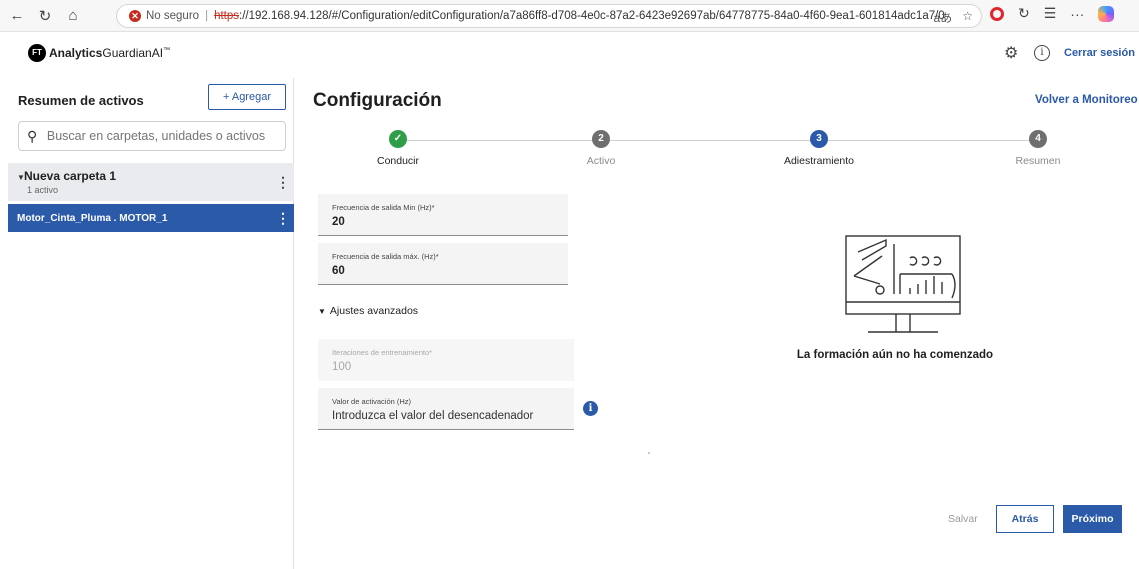 Image resolution: width=1139 pixels, height=569 pixels. Describe the element at coordinates (283, 182) in the screenshot. I see `folder-menu-icon: ⋮` at that location.